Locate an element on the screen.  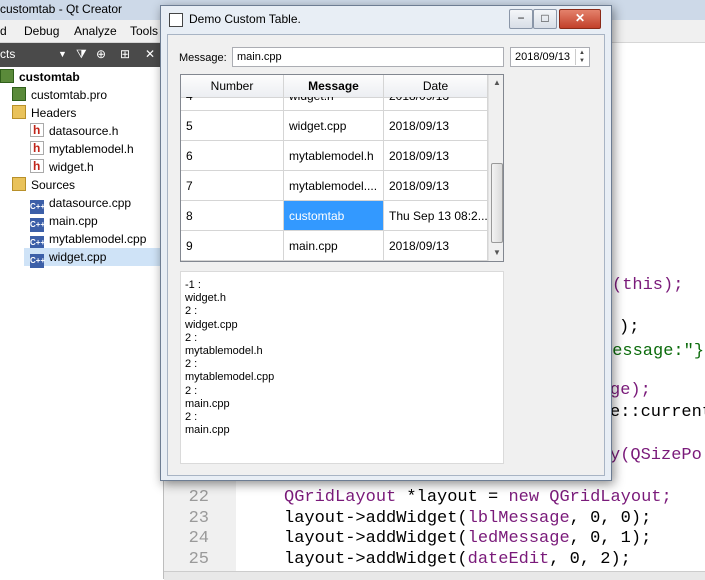
code-line: QGridLayout *layout = new QGridLayout; is located at coordinates (478, 497).